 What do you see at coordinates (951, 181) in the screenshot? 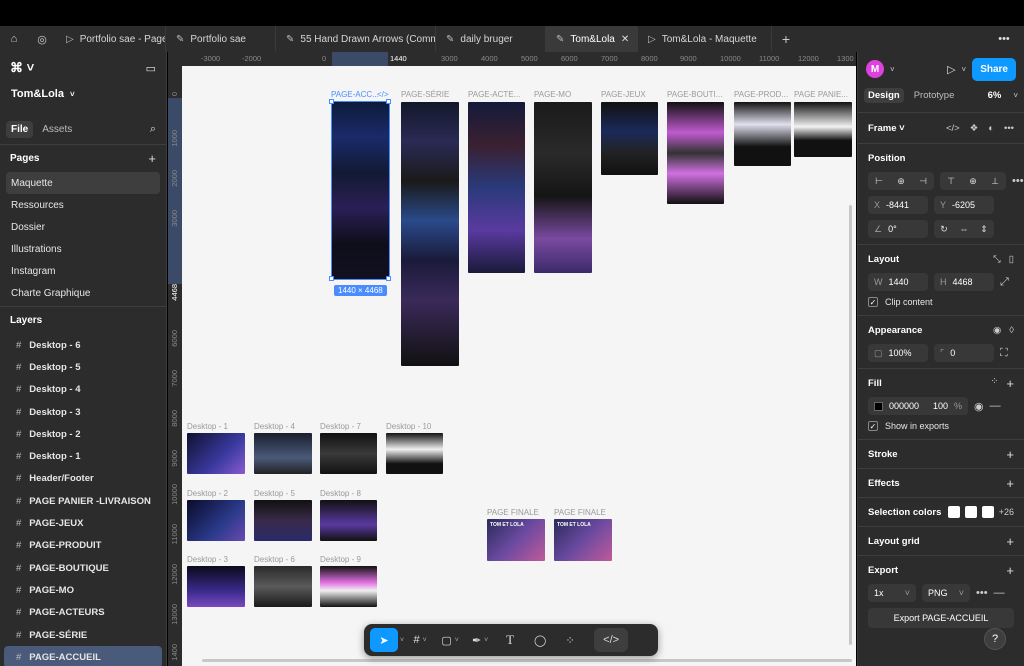
I see `align-top-icon: ⊤` at bounding box center [951, 181].